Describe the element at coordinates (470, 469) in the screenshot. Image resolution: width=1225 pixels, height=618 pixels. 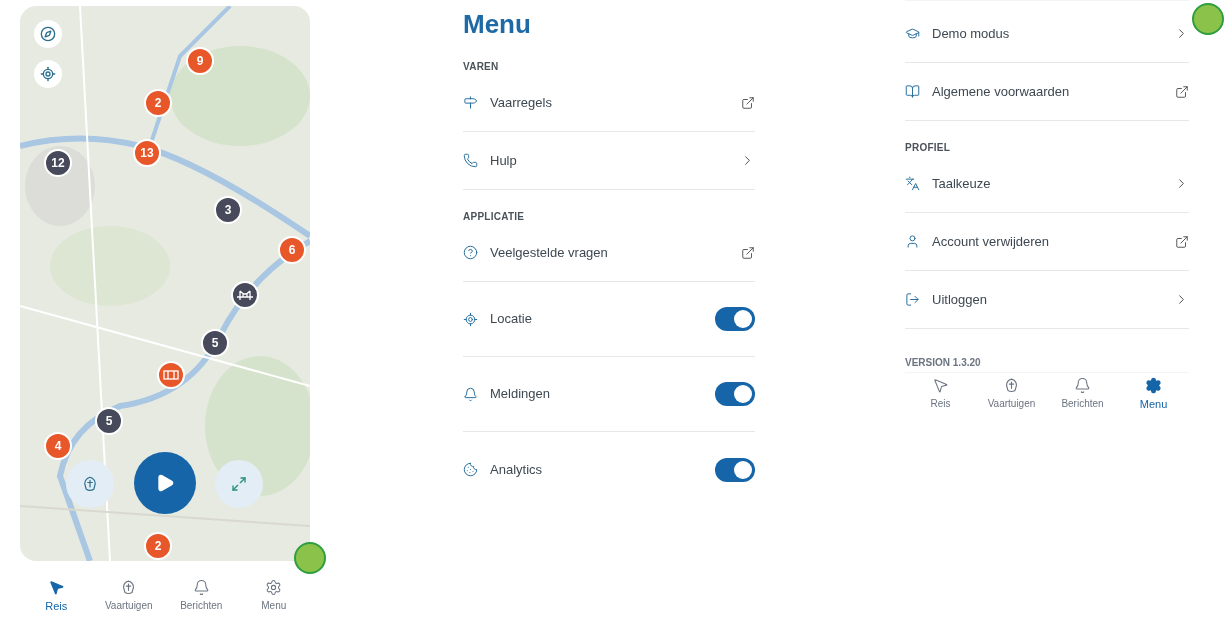
I see `cookie-icon` at that location.